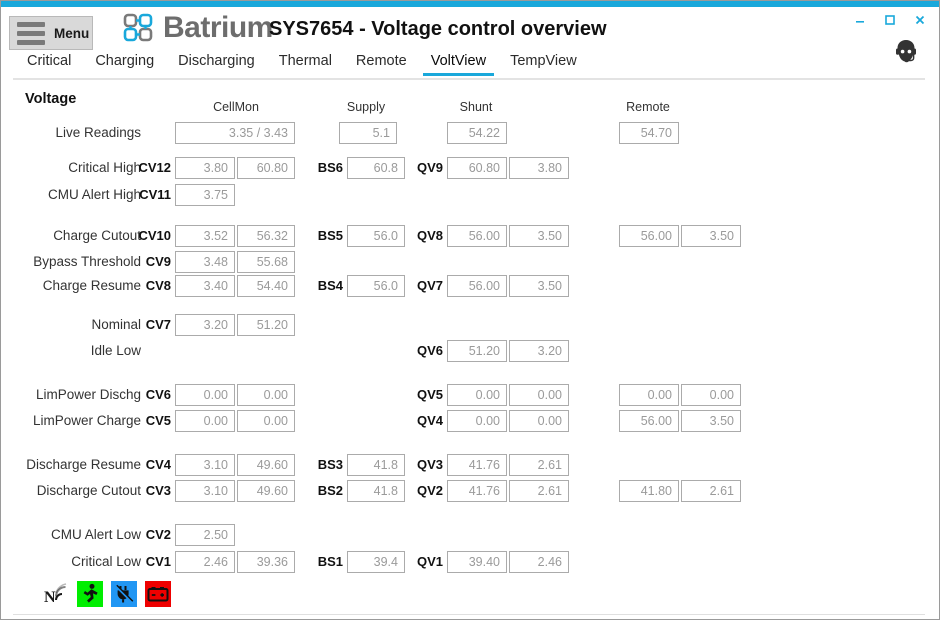 Image resolution: width=940 pixels, height=620 pixels. I want to click on channel-code: QV5, so click(429, 394).